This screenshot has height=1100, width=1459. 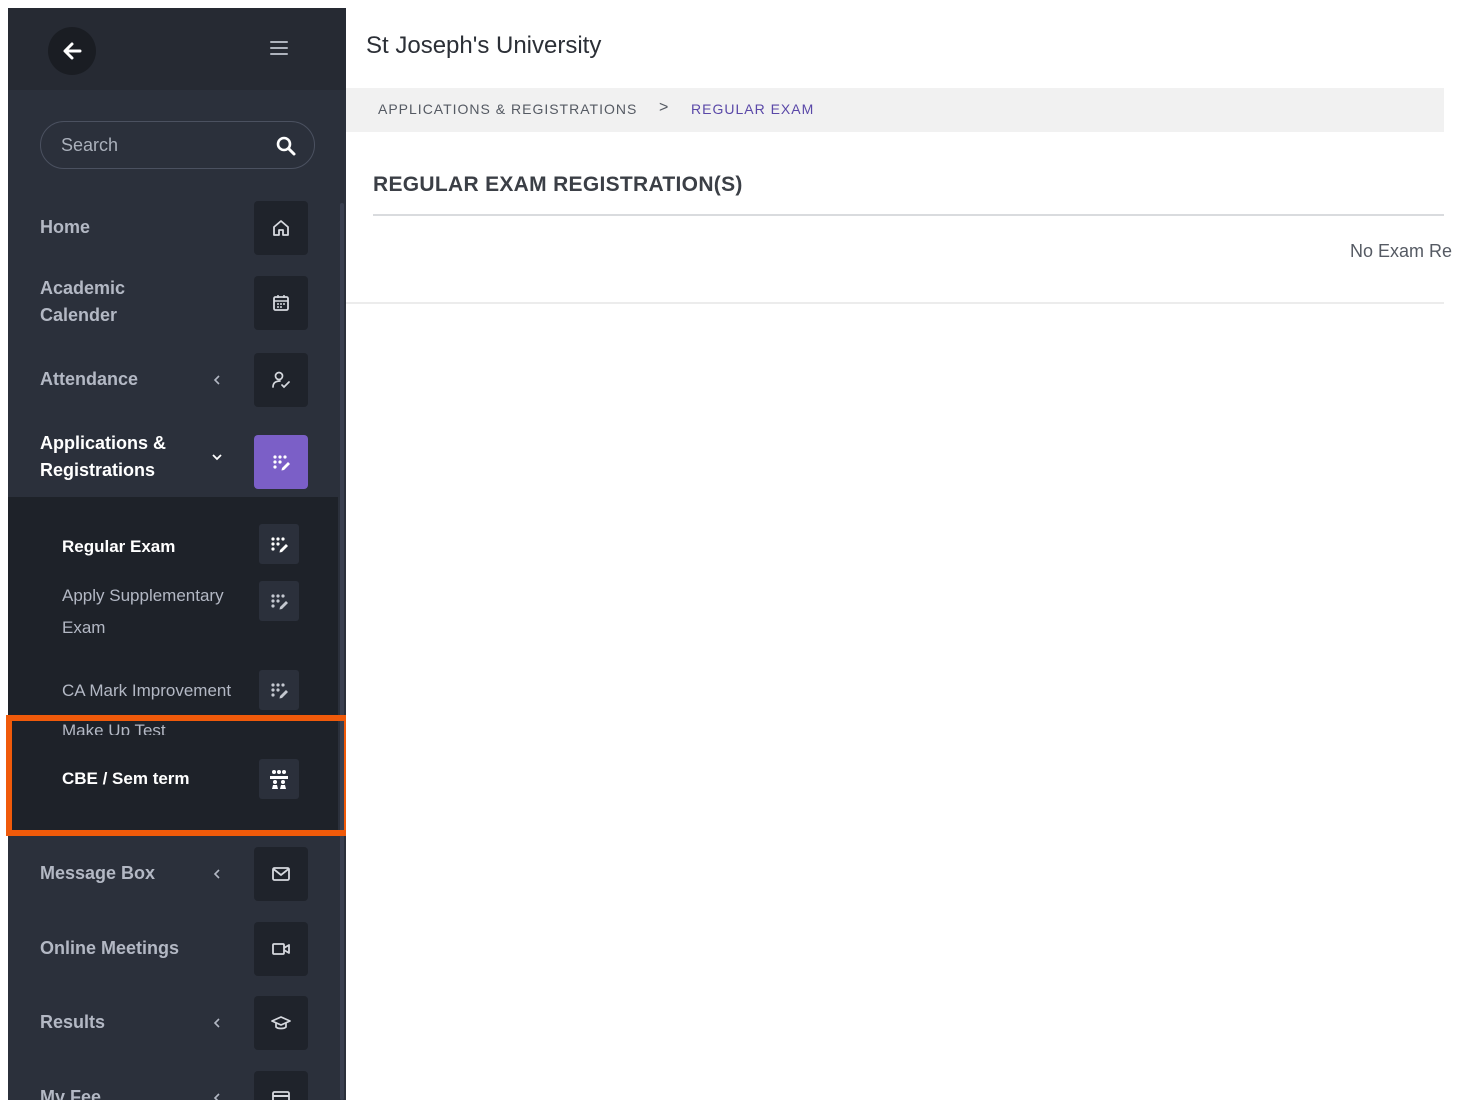 I want to click on sidebar-item-applications-registrations: Applications & Registrations, so click(x=173, y=457).